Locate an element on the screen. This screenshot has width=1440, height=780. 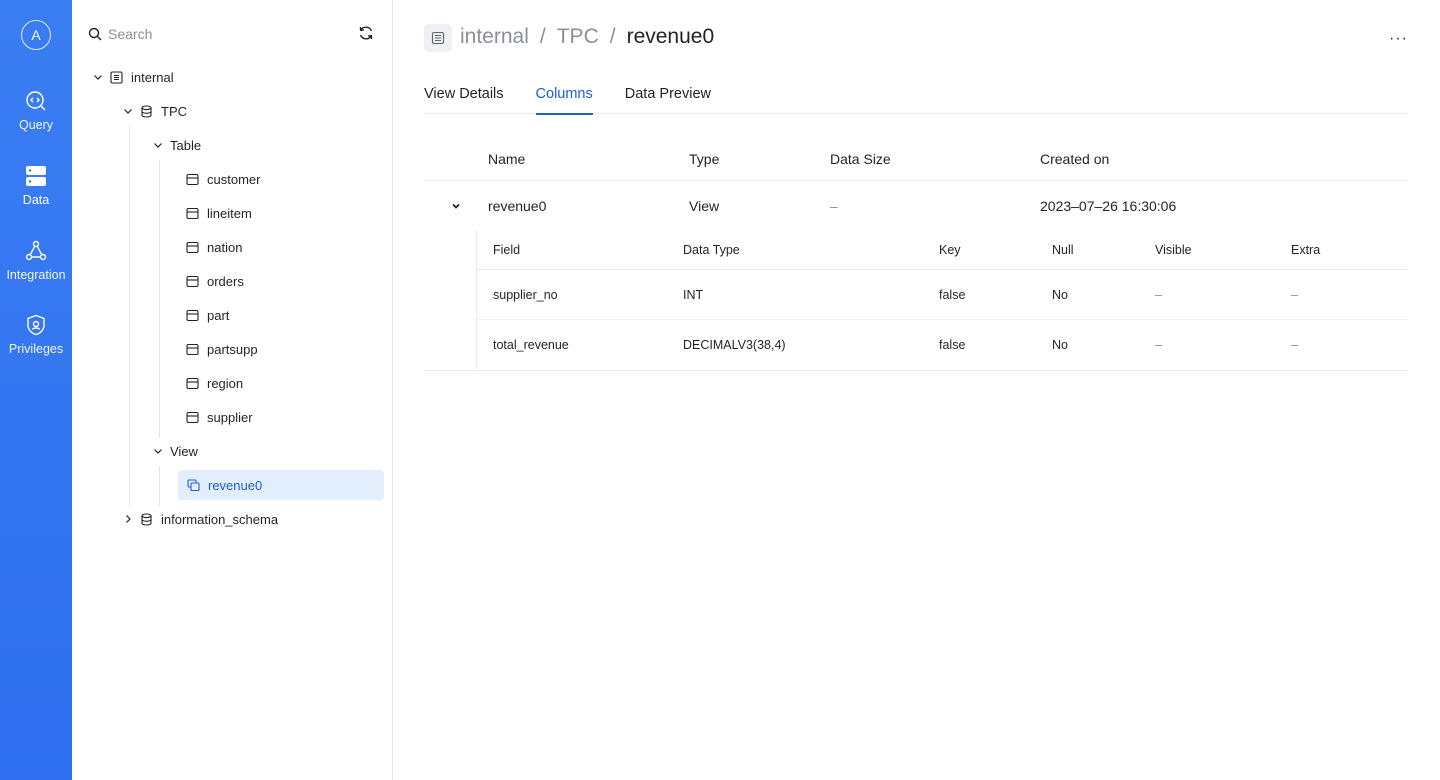
header-null: Null is located at coordinates (1063, 249).